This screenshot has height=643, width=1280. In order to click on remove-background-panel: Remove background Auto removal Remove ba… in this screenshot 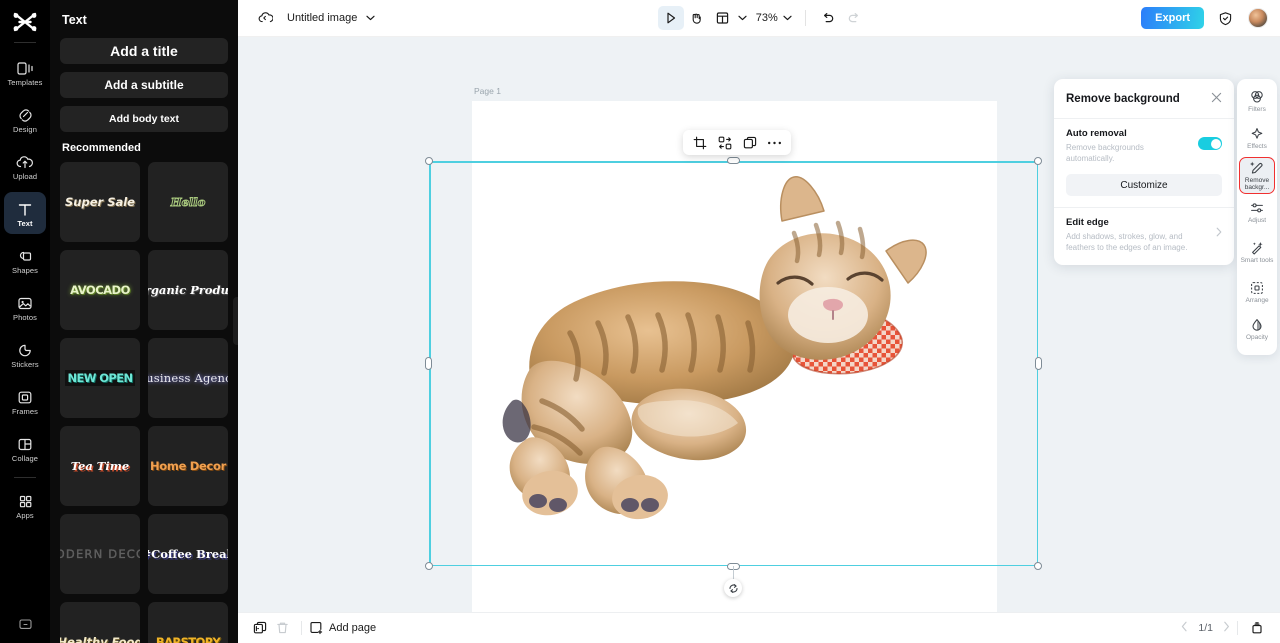, I will do `click(1144, 172)`.